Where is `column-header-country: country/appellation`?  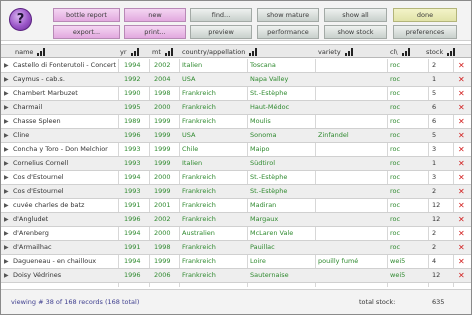 column-header-country: country/appellation is located at coordinates (220, 51).